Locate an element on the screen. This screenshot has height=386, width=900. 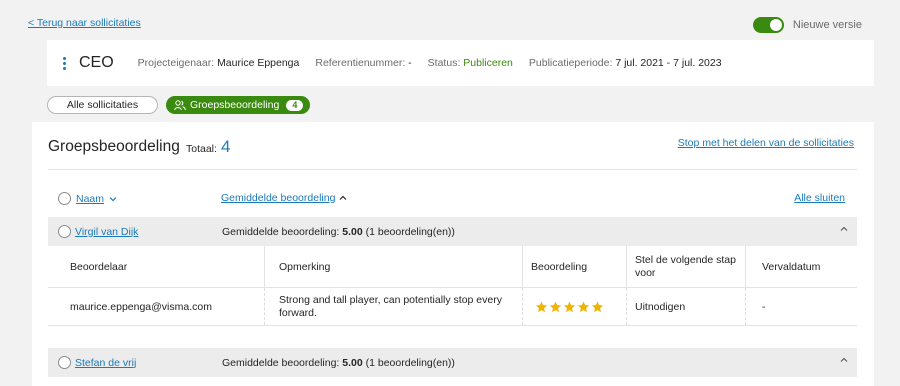
col-next-step: Stel de volgende stap voor is located at coordinates (685, 266).